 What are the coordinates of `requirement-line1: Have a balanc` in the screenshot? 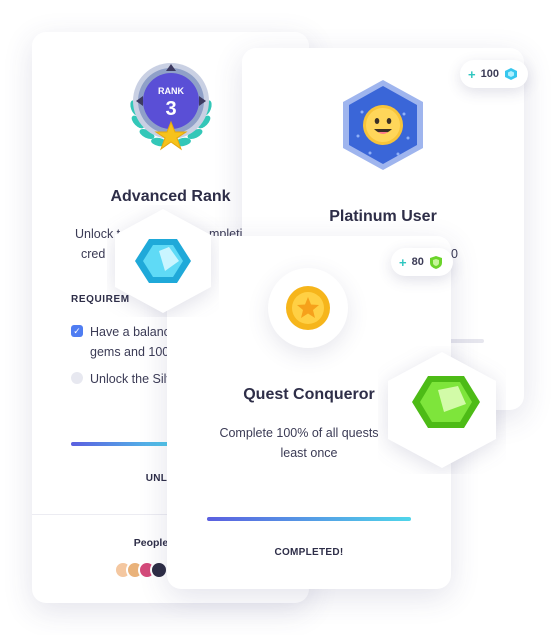 It's located at (130, 332).